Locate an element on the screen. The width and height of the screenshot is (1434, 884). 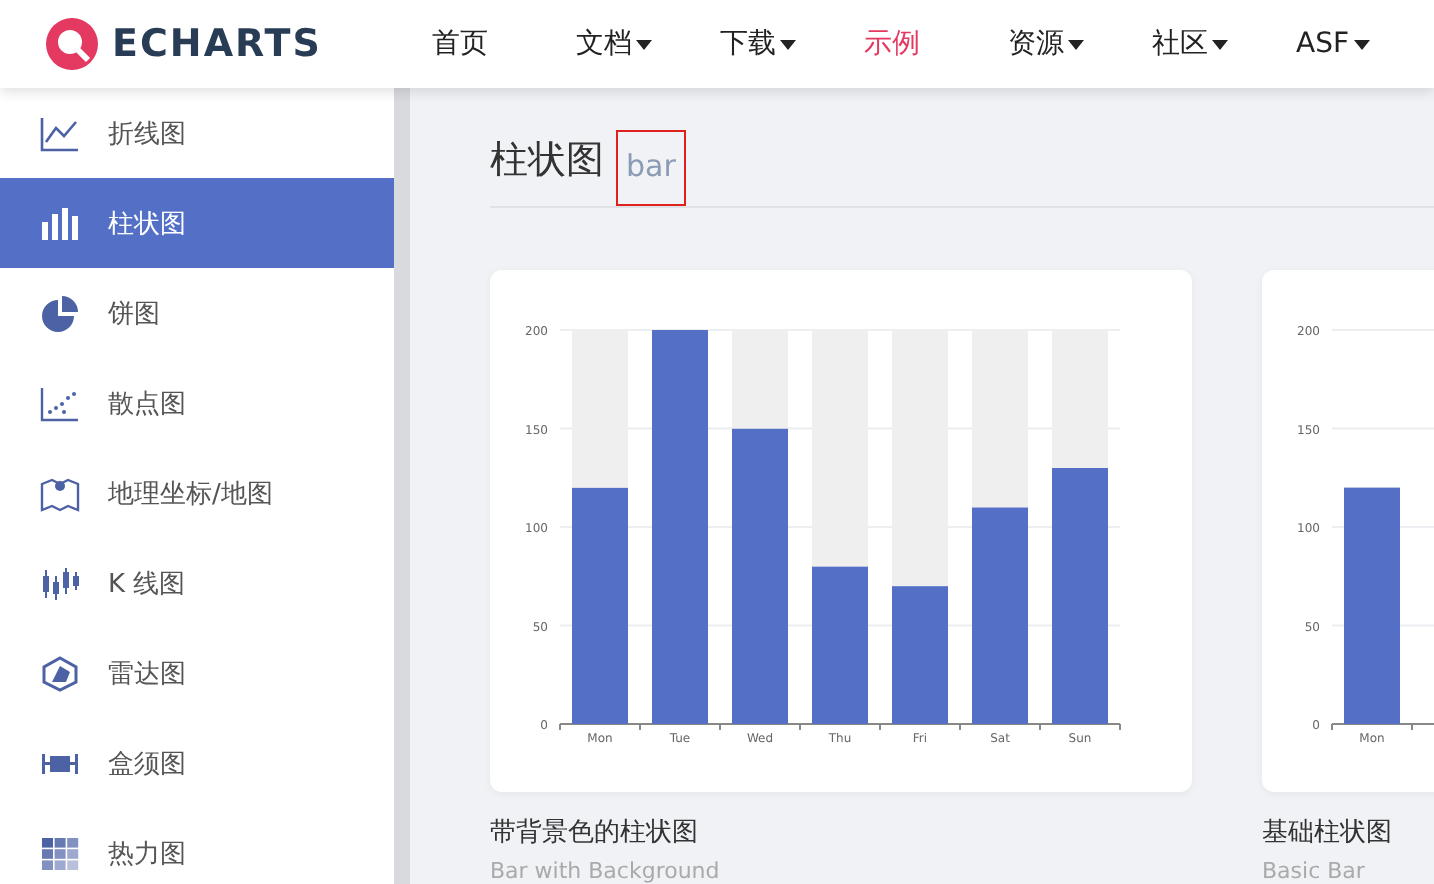
sidebar-item: K 线图 is located at coordinates (197, 583).